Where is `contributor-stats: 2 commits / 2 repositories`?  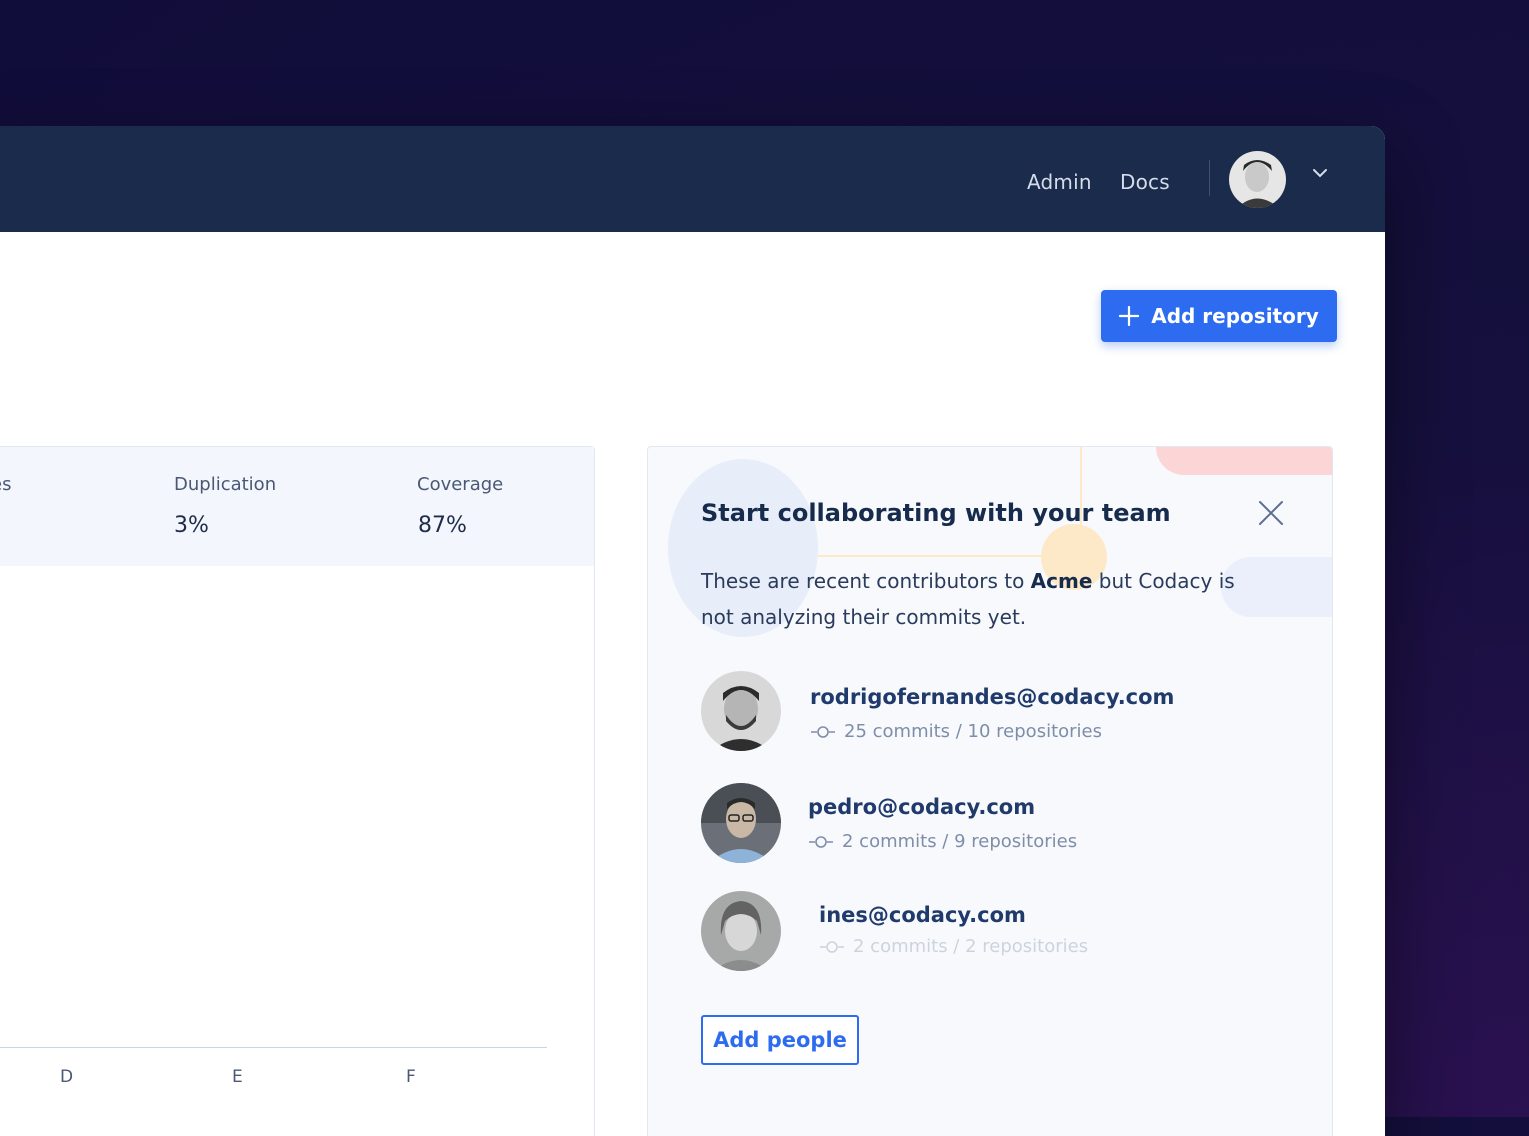 contributor-stats: 2 commits / 2 repositories is located at coordinates (953, 946).